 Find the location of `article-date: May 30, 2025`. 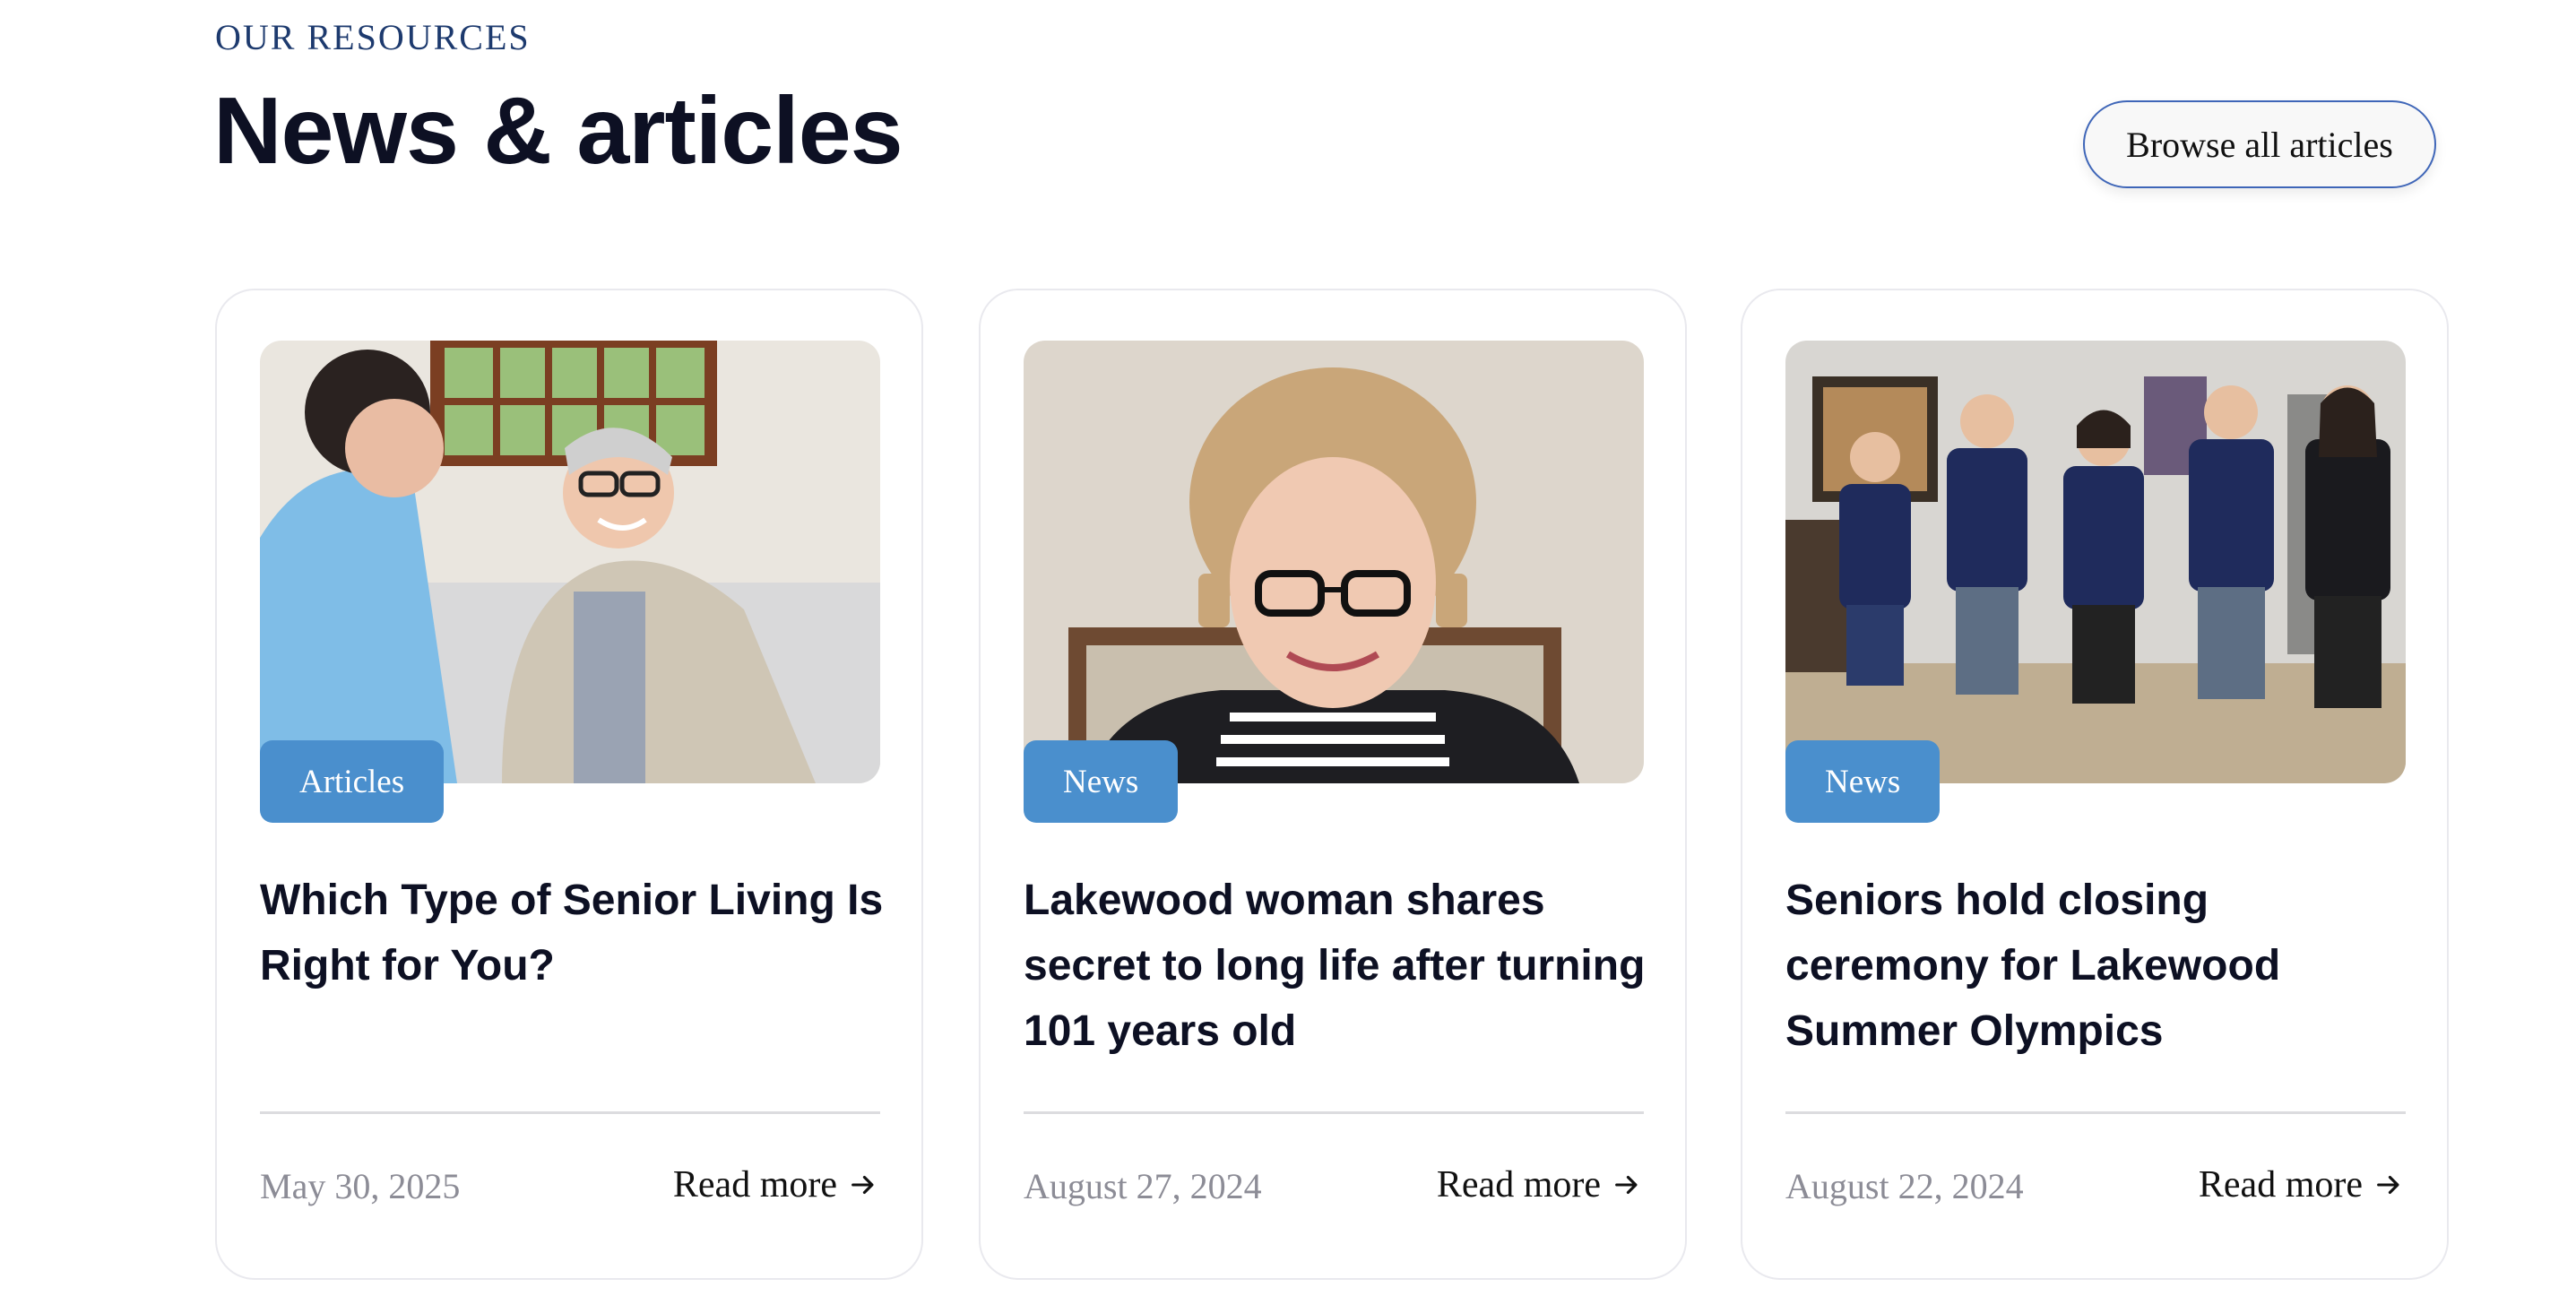

article-date: May 30, 2025 is located at coordinates (360, 1186).